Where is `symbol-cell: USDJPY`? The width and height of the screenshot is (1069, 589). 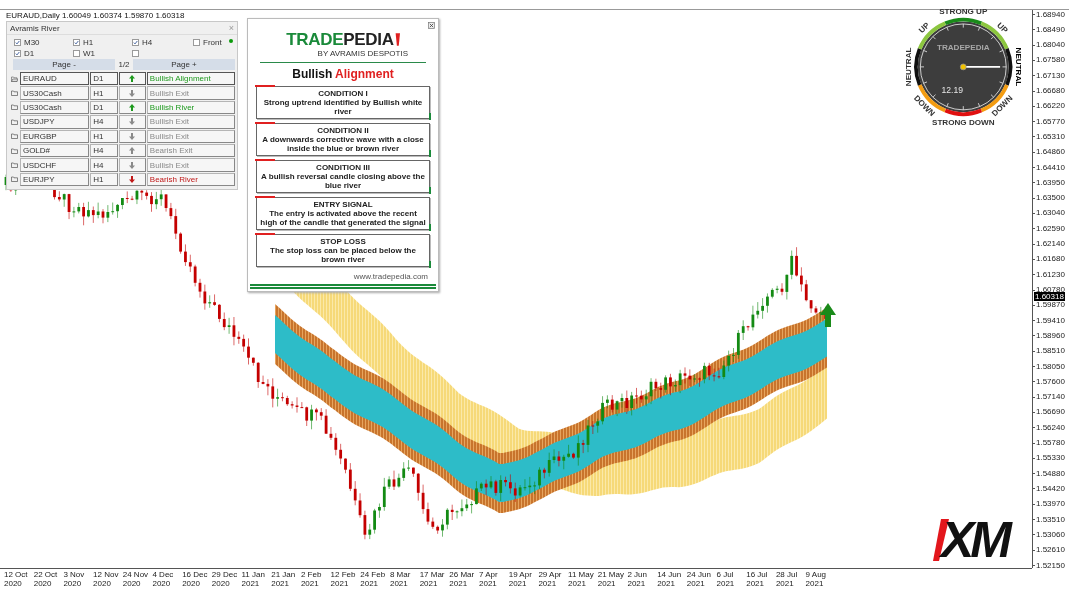
symbol-cell: USDJPY is located at coordinates (54, 122).